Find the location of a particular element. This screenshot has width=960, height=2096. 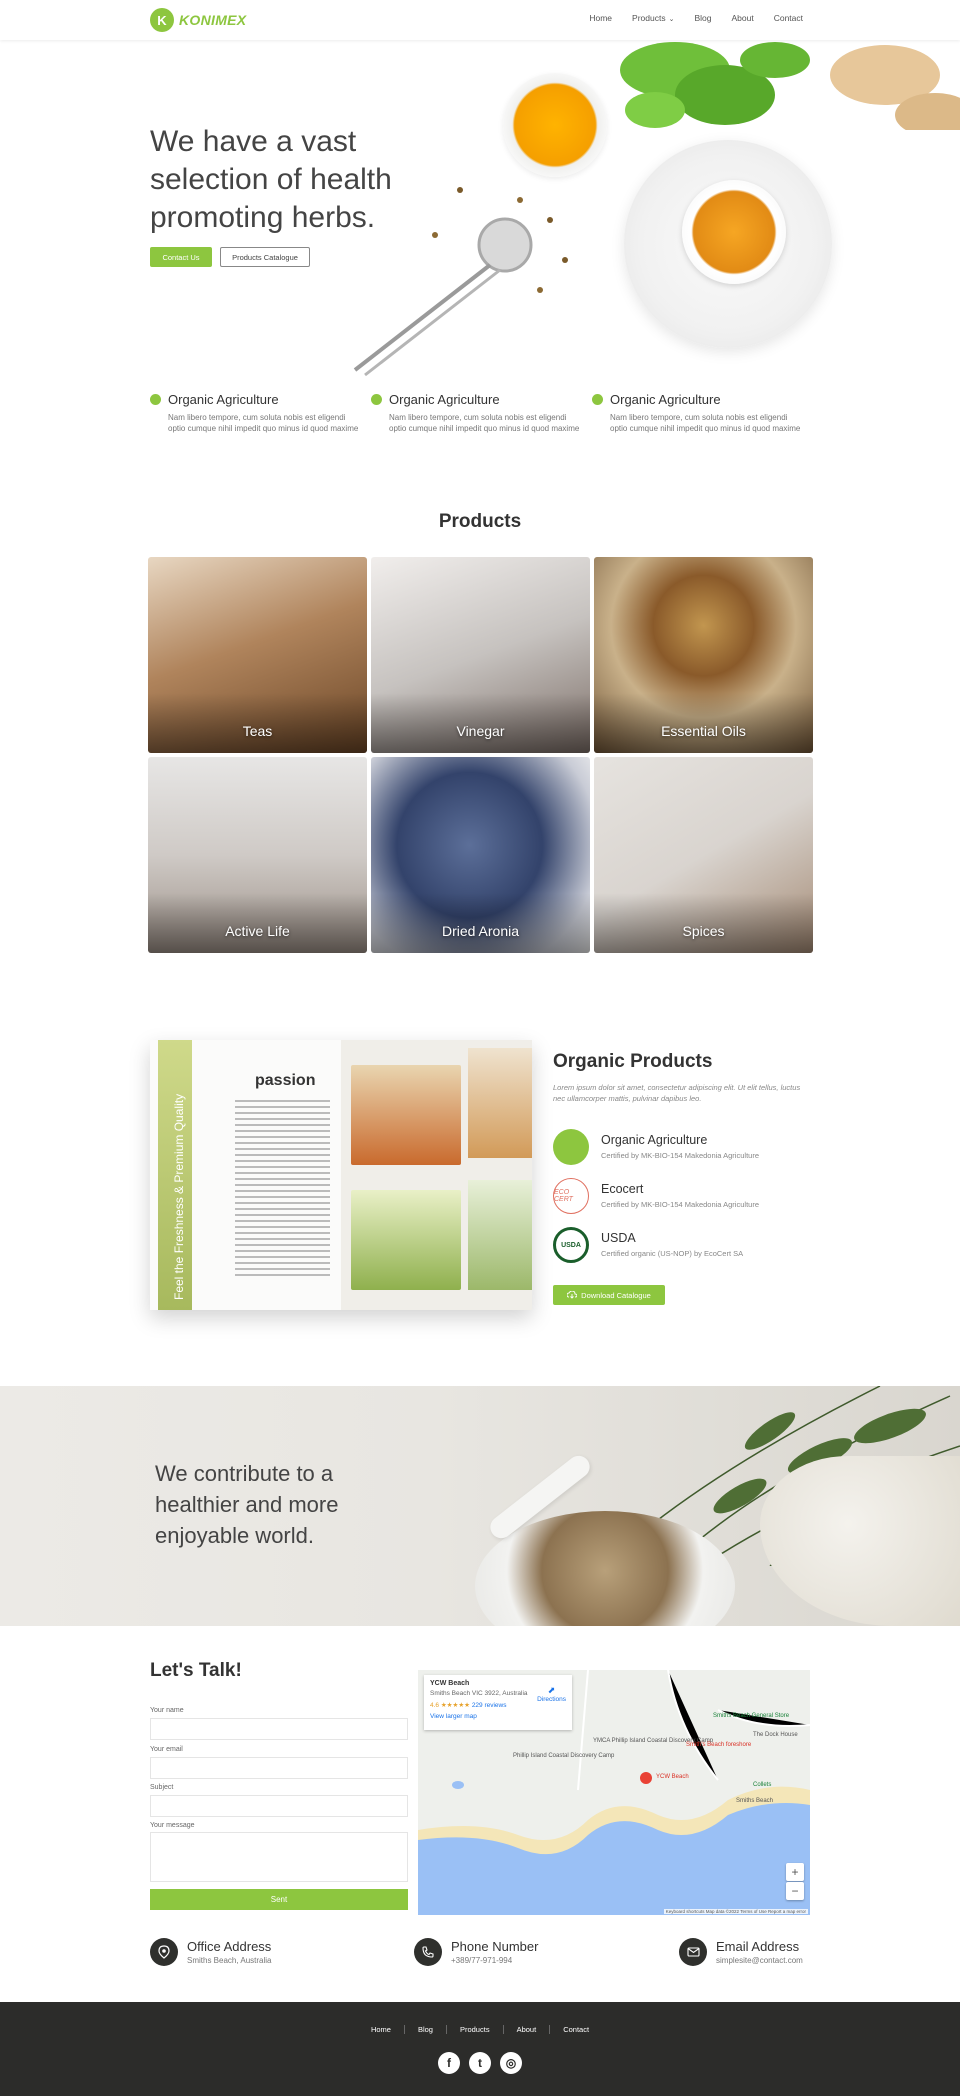

footer-menu: Home Blog Products About Contact is located at coordinates (480, 2029).